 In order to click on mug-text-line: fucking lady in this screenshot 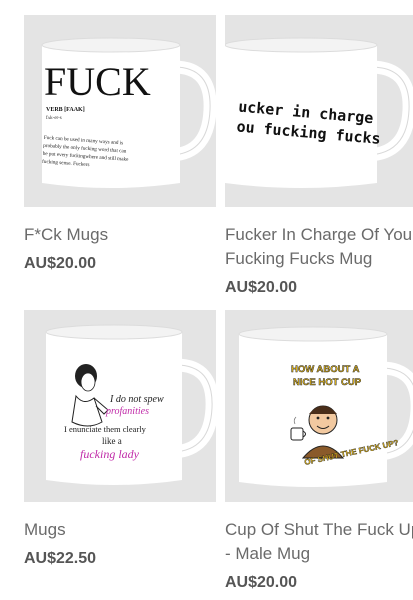, I will do `click(110, 454)`.